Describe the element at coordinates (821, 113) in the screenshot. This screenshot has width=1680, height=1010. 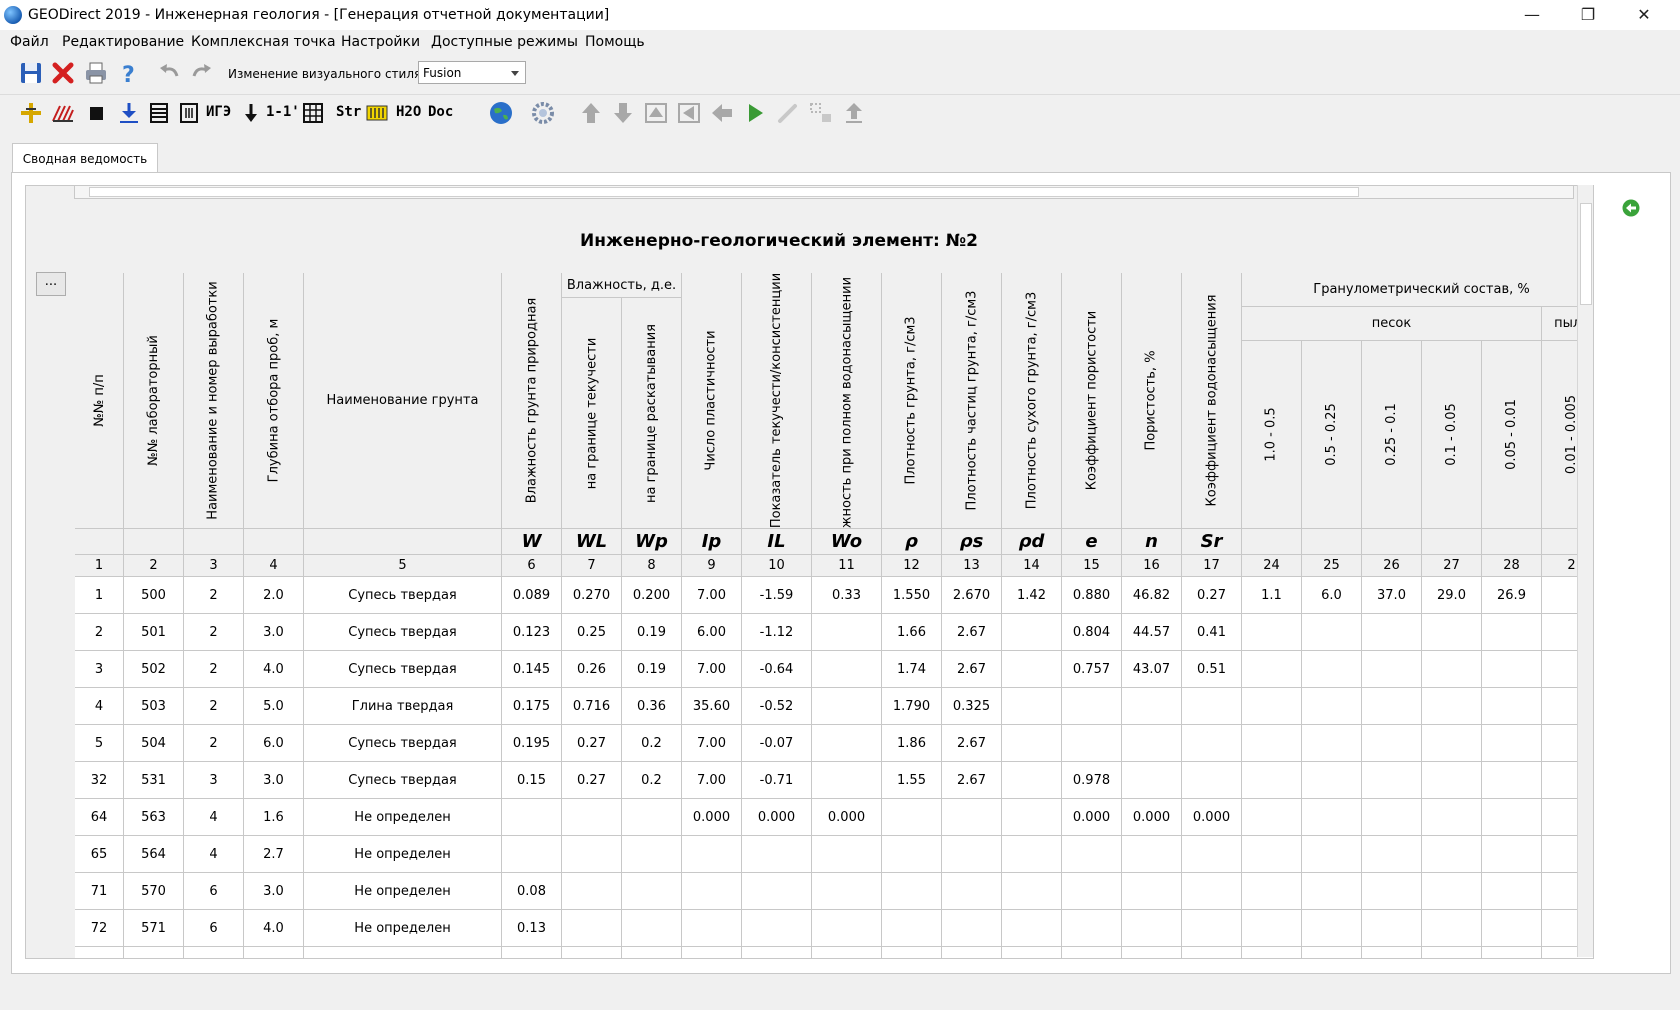
I see `split-icon` at that location.